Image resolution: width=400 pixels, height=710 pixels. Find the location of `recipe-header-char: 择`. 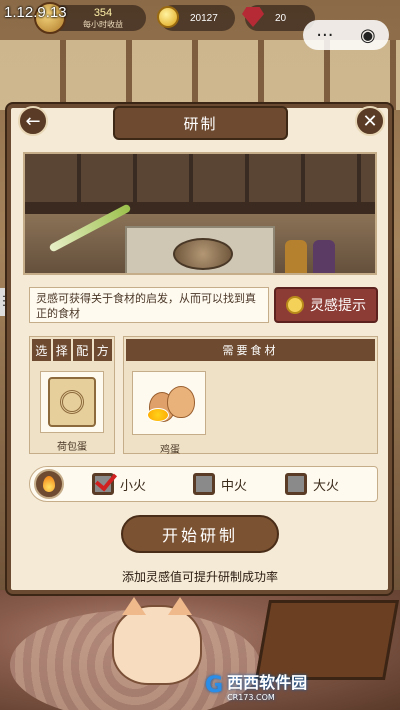

recipe-header-char: 择 is located at coordinates (61, 350).